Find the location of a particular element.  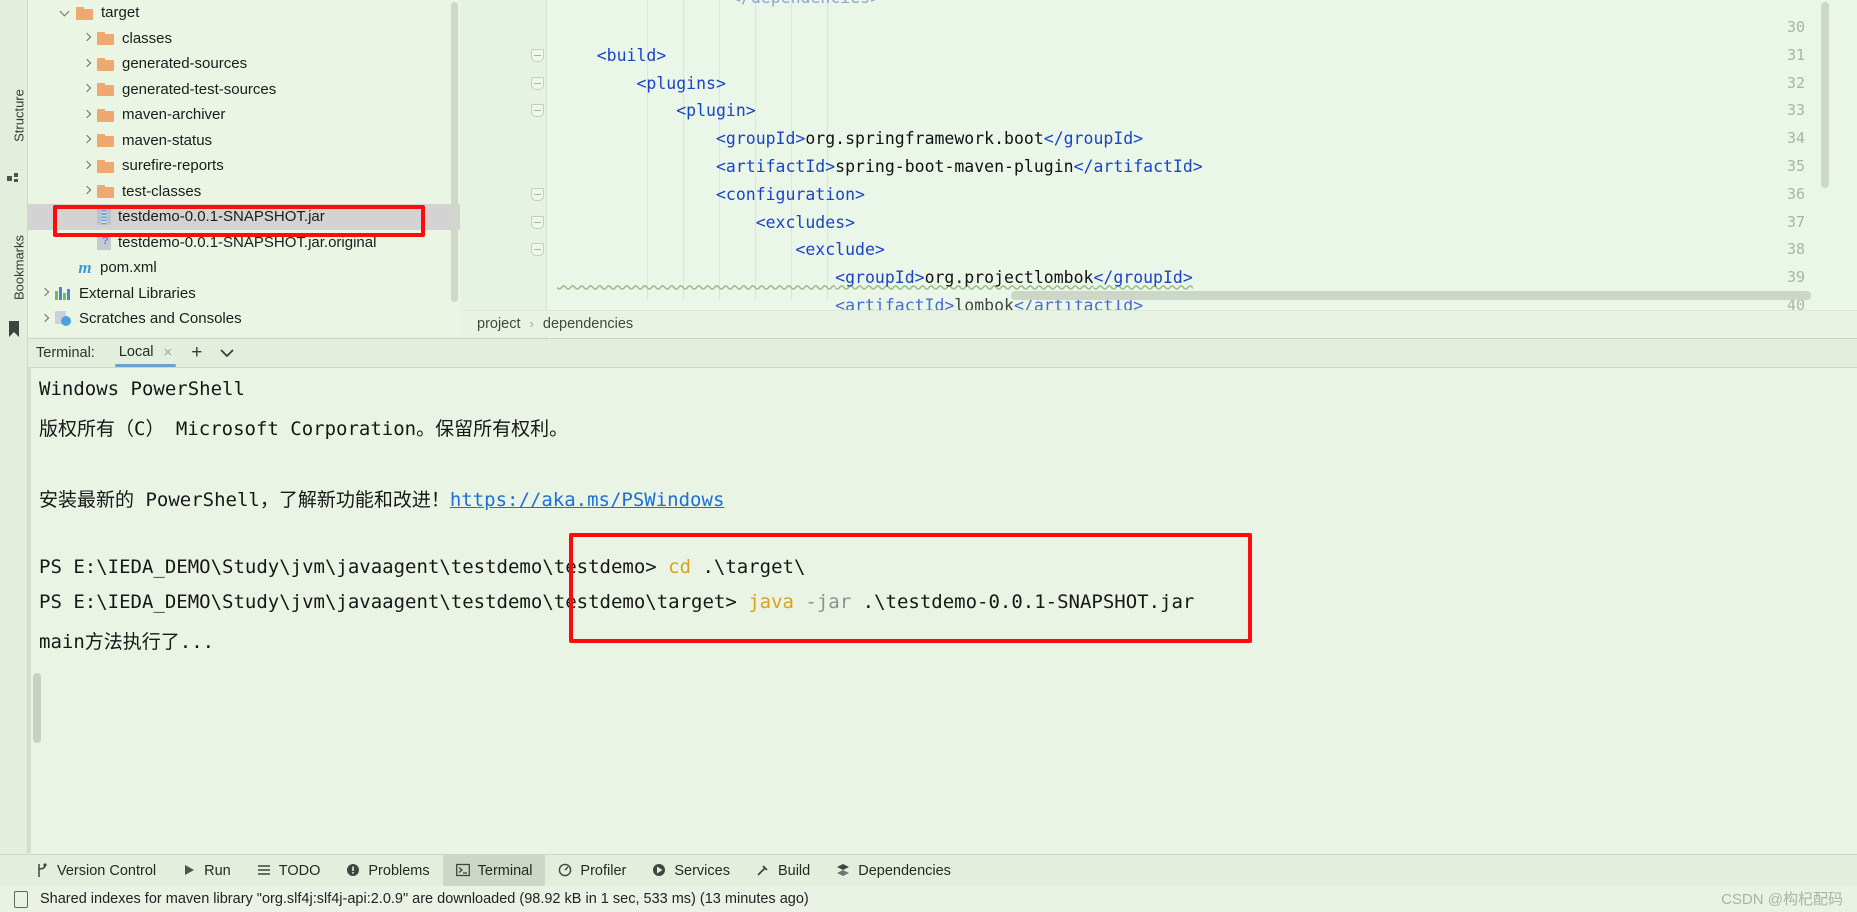

tree-item-label: test-classes is located at coordinates (162, 191).